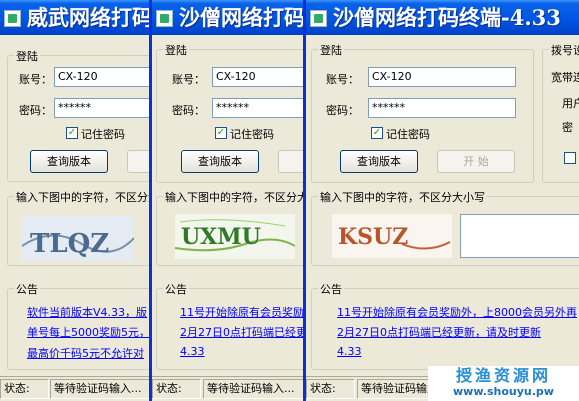  What do you see at coordinates (243, 332) in the screenshot?
I see `notice-link-2: 2月27日0点打码端已经更新` at bounding box center [243, 332].